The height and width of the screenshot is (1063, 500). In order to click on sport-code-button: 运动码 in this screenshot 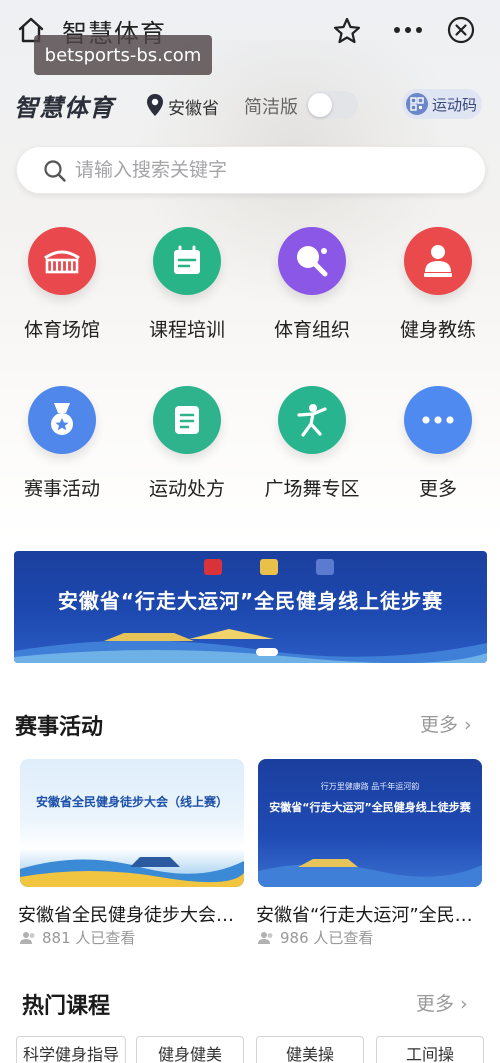, I will do `click(442, 104)`.